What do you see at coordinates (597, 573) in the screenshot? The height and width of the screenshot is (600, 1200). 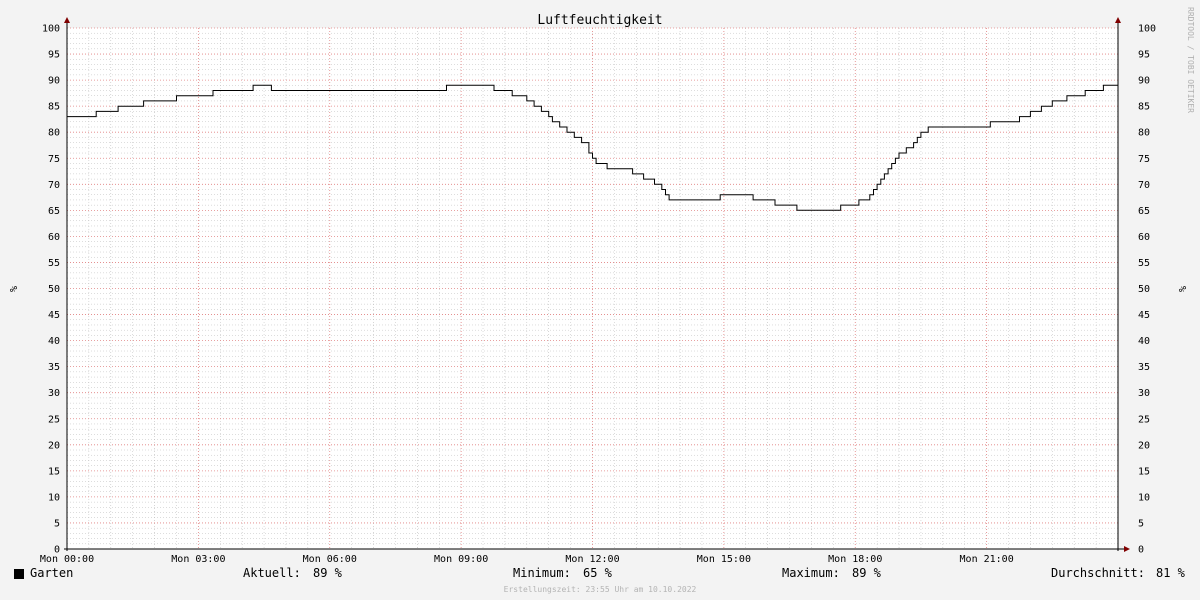 I see `minimum-value: 65 %` at bounding box center [597, 573].